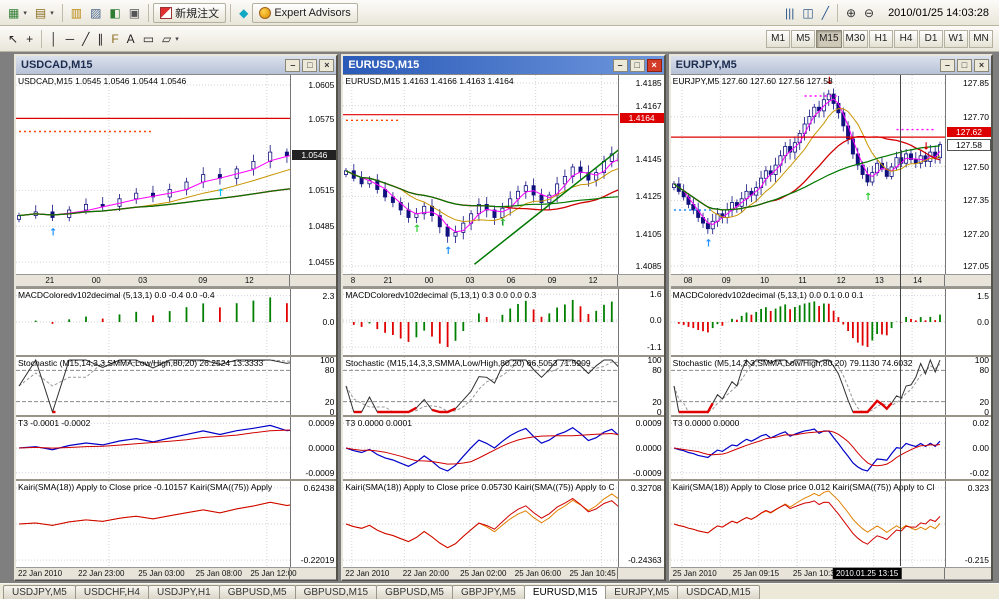  Describe the element at coordinates (641, 117) in the screenshot. I see `current-price-box: 1.4164` at that location.